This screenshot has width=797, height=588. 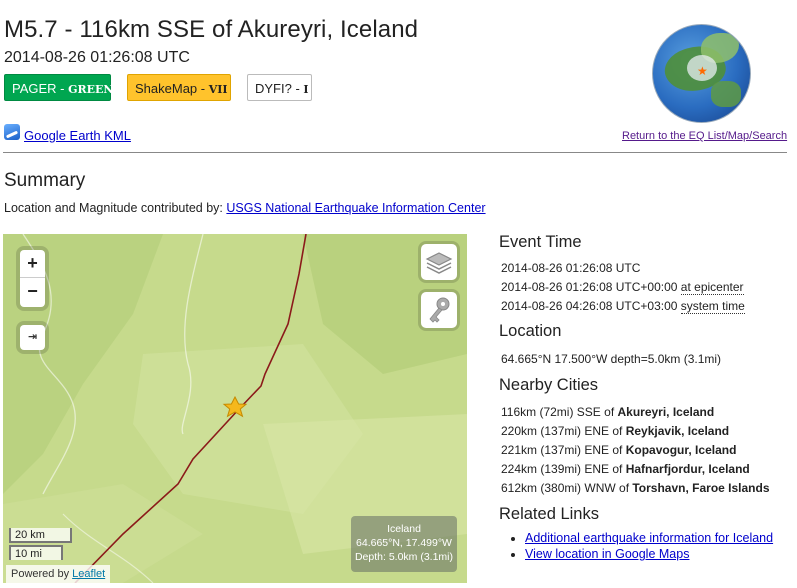 I want to click on epicenter-coords: 64.665°N, 17.499°W, so click(x=404, y=543).